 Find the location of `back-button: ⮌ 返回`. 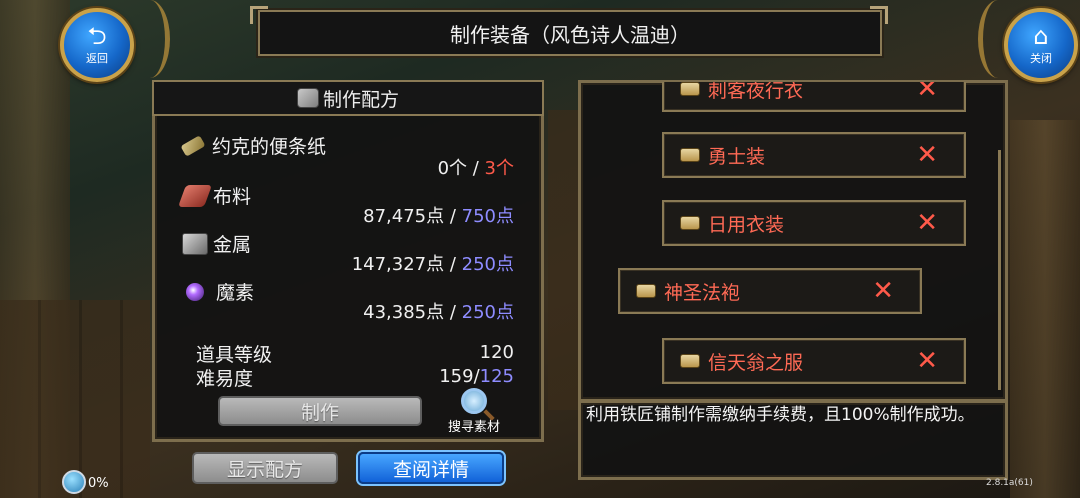

back-button: ⮌ 返回 is located at coordinates (97, 45).